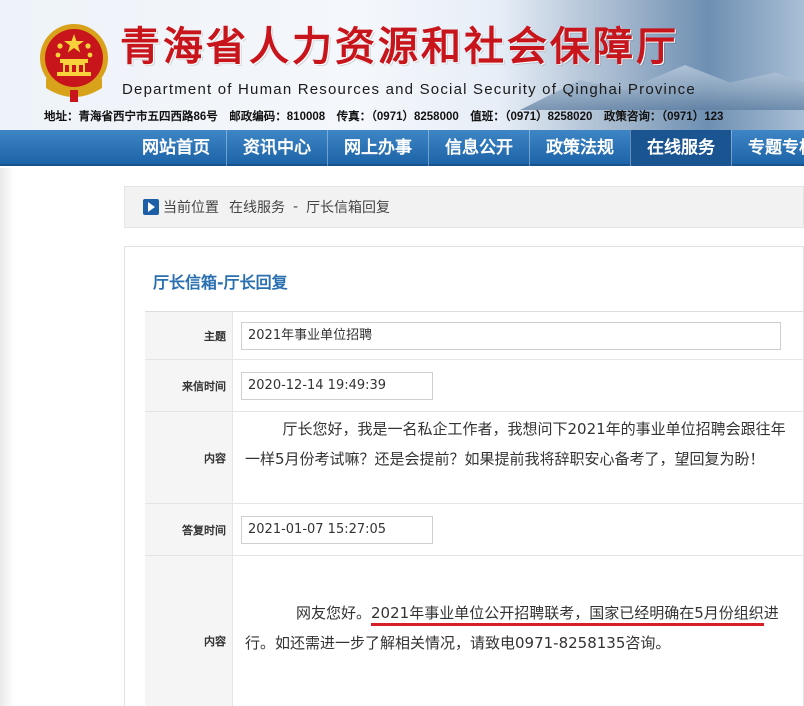 The height and width of the screenshot is (706, 804). Describe the element at coordinates (189, 385) in the screenshot. I see `sent-time-label: 来信时间` at that location.